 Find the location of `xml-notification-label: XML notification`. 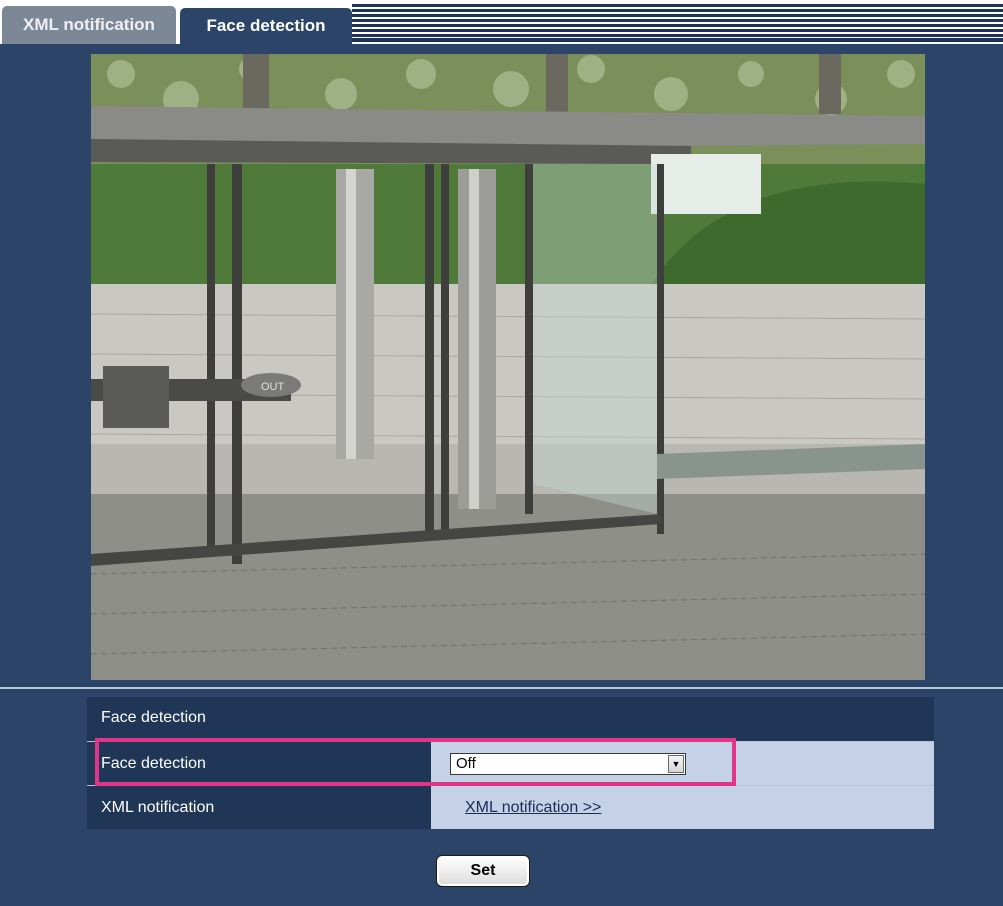

xml-notification-label: XML notification is located at coordinates (259, 807).